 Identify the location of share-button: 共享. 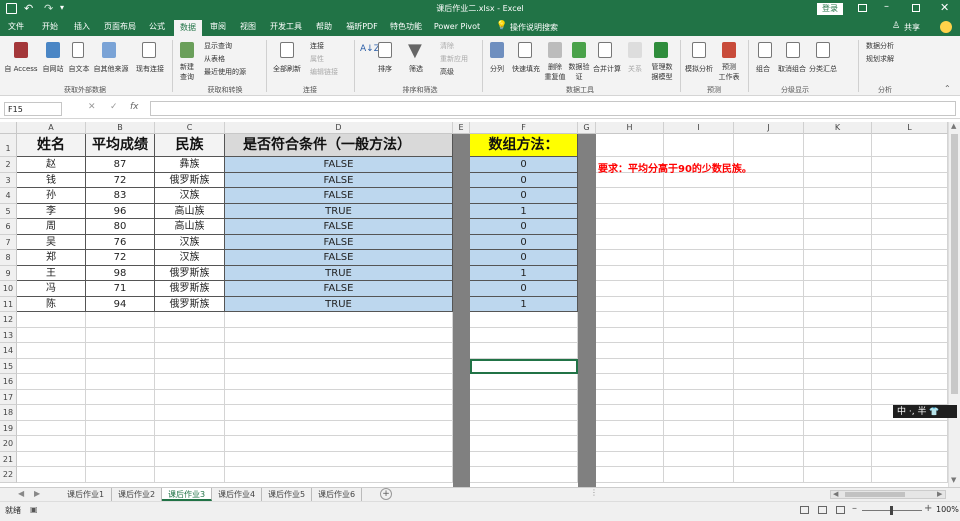
(912, 27).